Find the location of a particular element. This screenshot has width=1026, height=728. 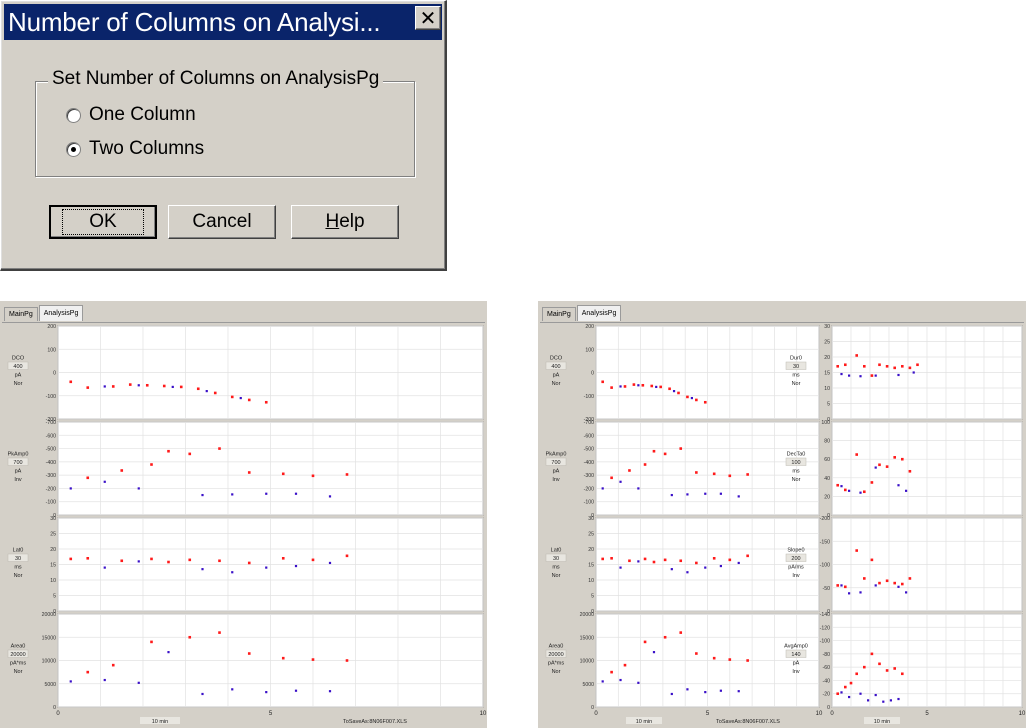

ok-button: OK is located at coordinates (103, 222).